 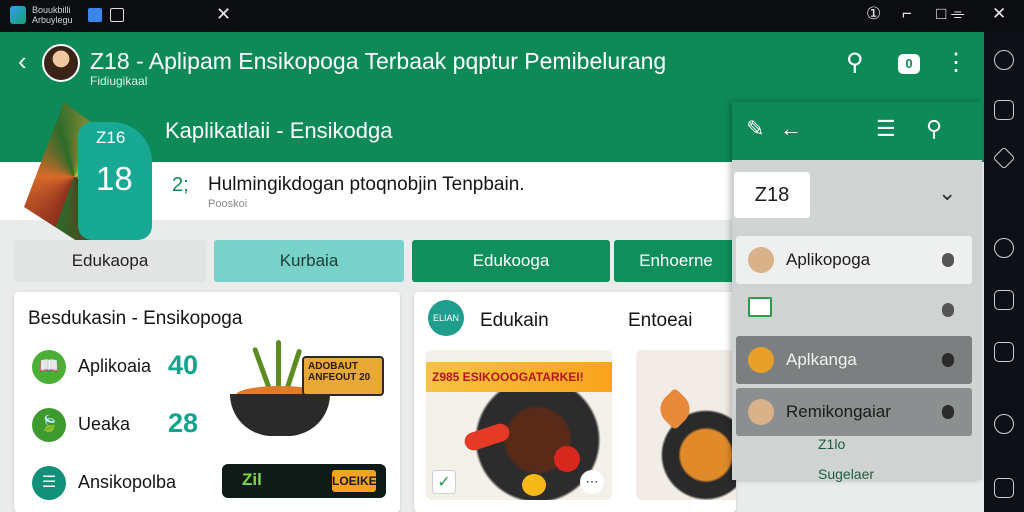 I want to click on lemon-shape, so click(x=534, y=485).